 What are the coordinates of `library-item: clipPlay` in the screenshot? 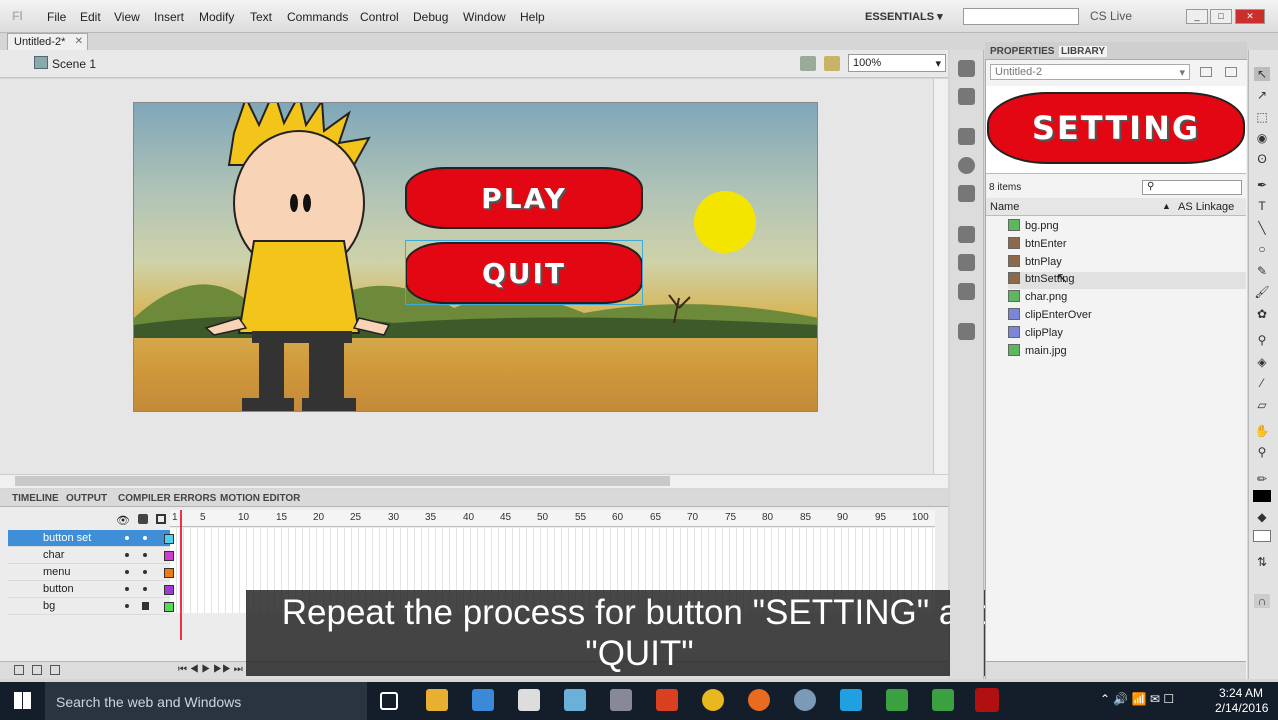 It's located at (1035, 334).